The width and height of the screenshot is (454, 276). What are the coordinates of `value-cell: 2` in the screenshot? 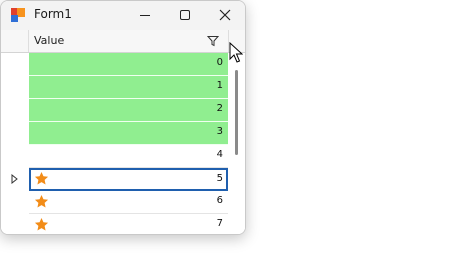 It's located at (128, 110).